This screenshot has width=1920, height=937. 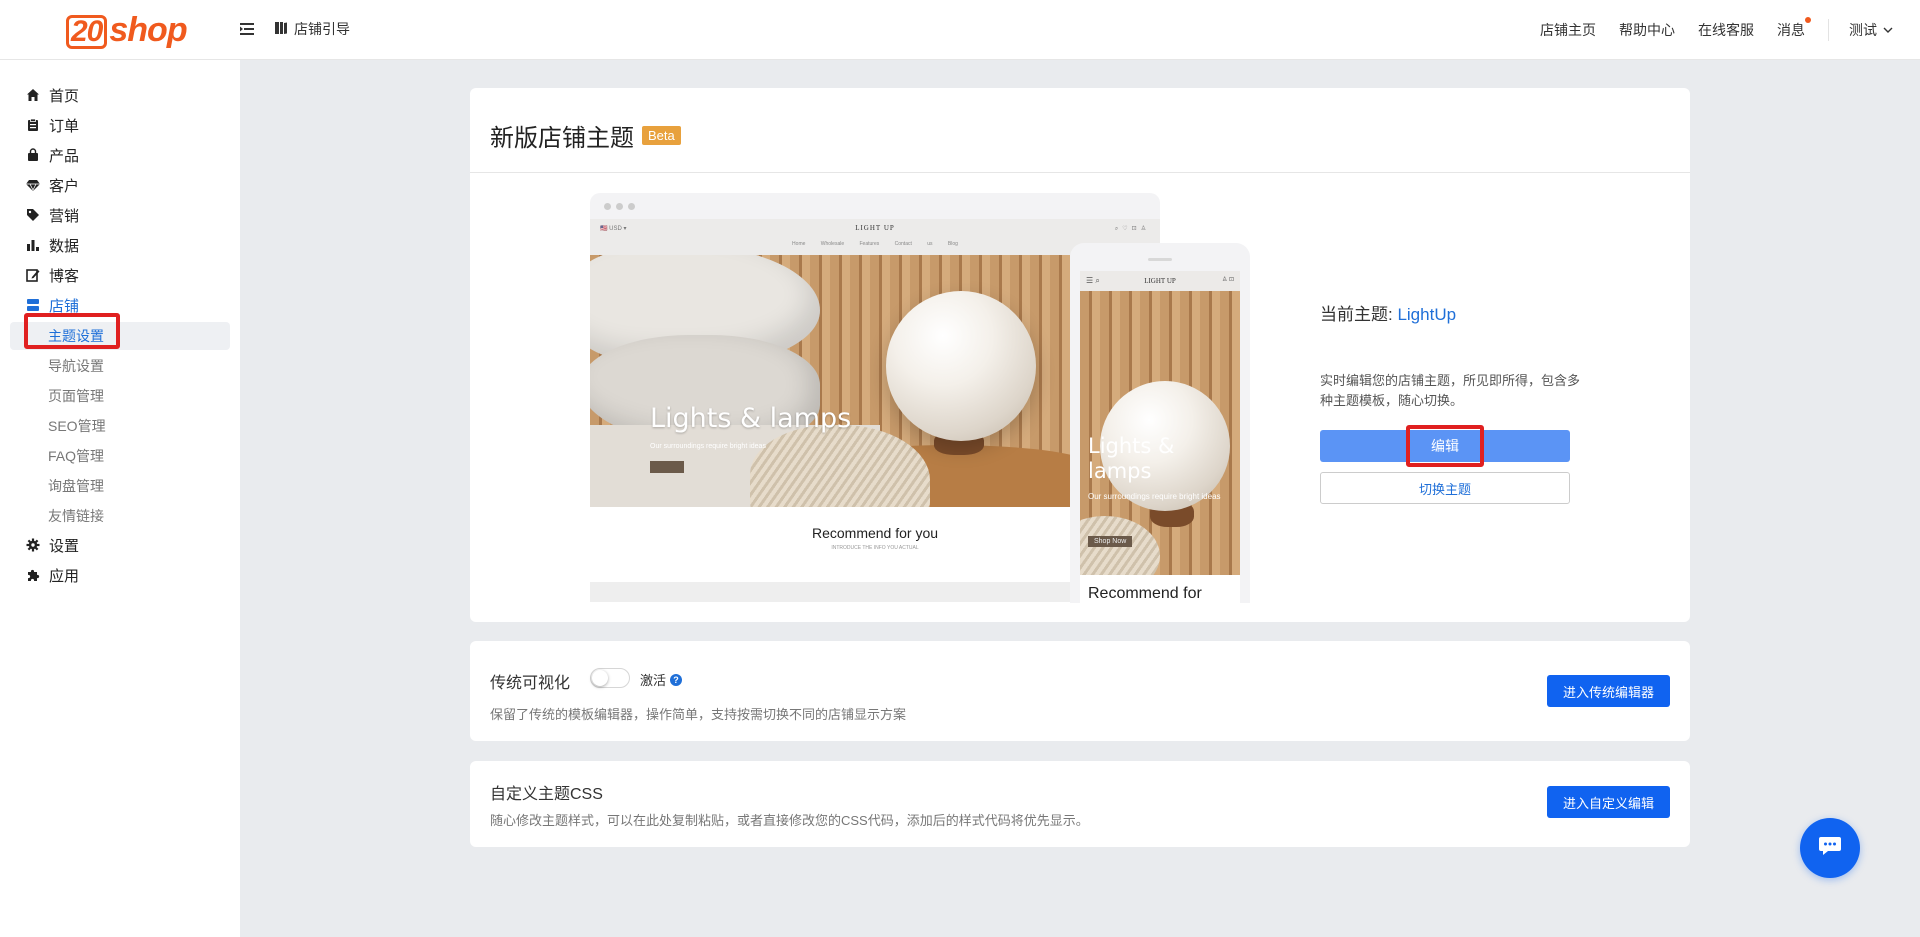 I want to click on bag-icon, so click(x=33, y=155).